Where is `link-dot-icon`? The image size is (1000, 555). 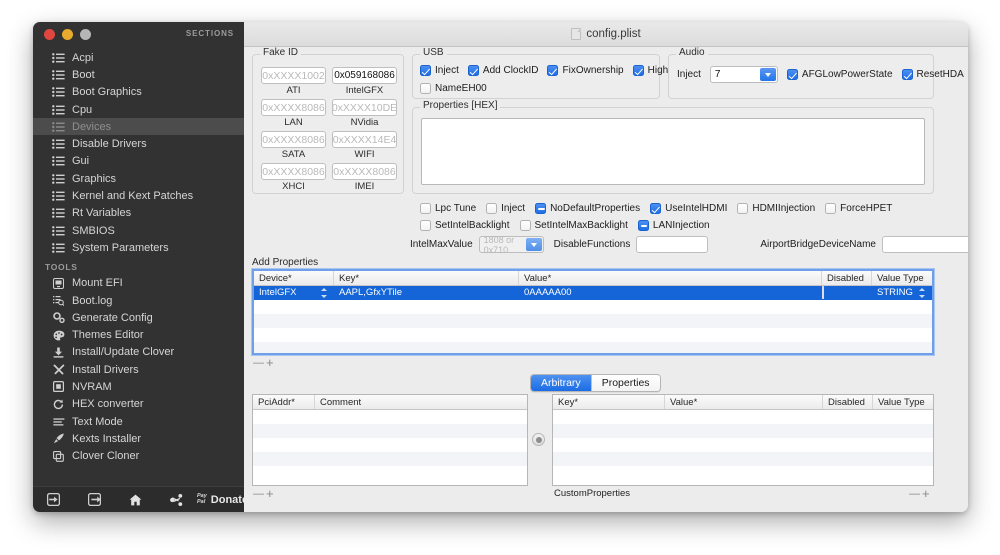 link-dot-icon is located at coordinates (538, 439).